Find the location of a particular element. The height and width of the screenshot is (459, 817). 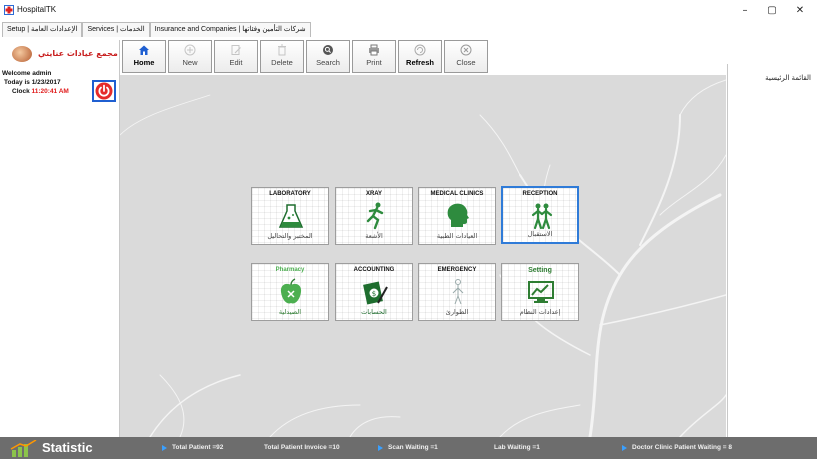

module-arabic: الطوارئ is located at coordinates (457, 312).